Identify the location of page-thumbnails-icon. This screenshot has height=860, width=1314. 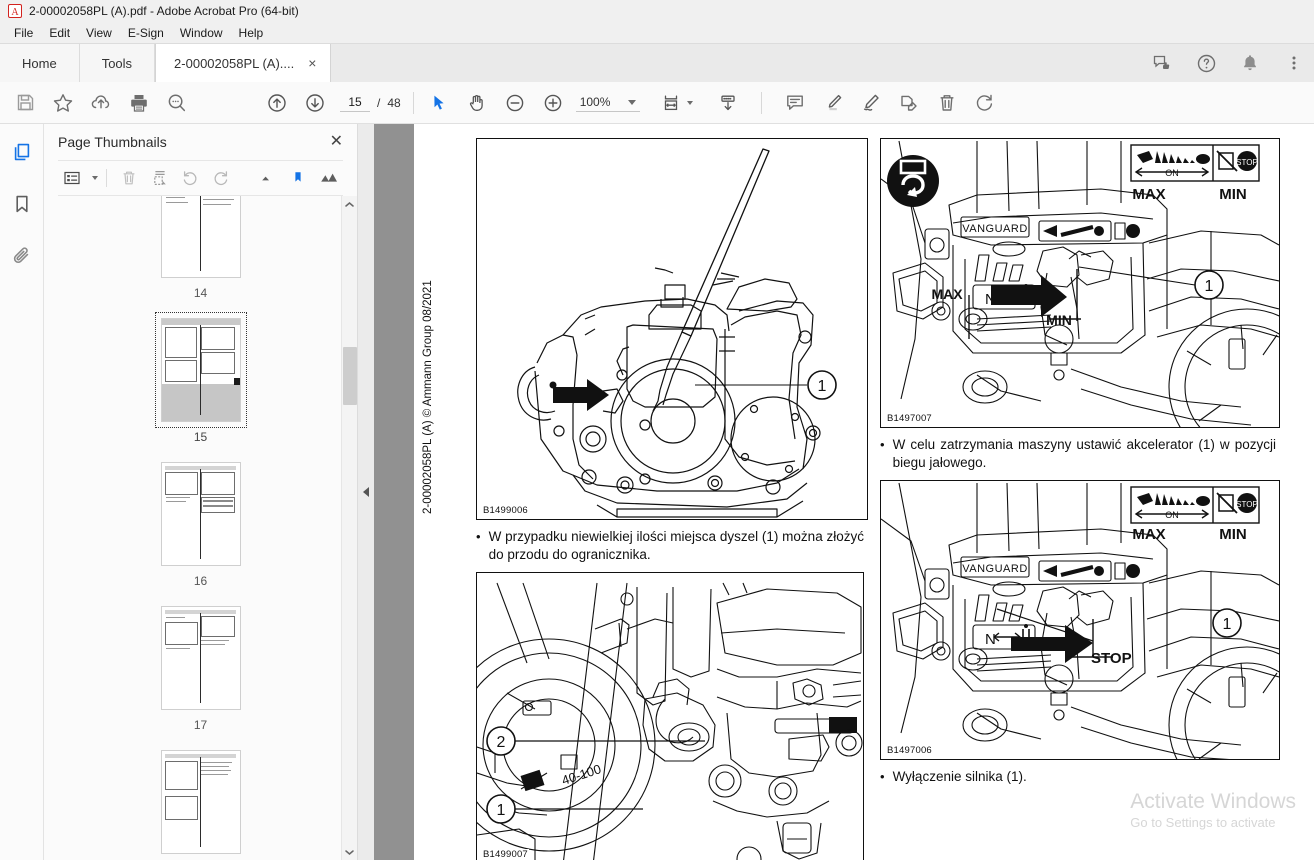
(22, 152).